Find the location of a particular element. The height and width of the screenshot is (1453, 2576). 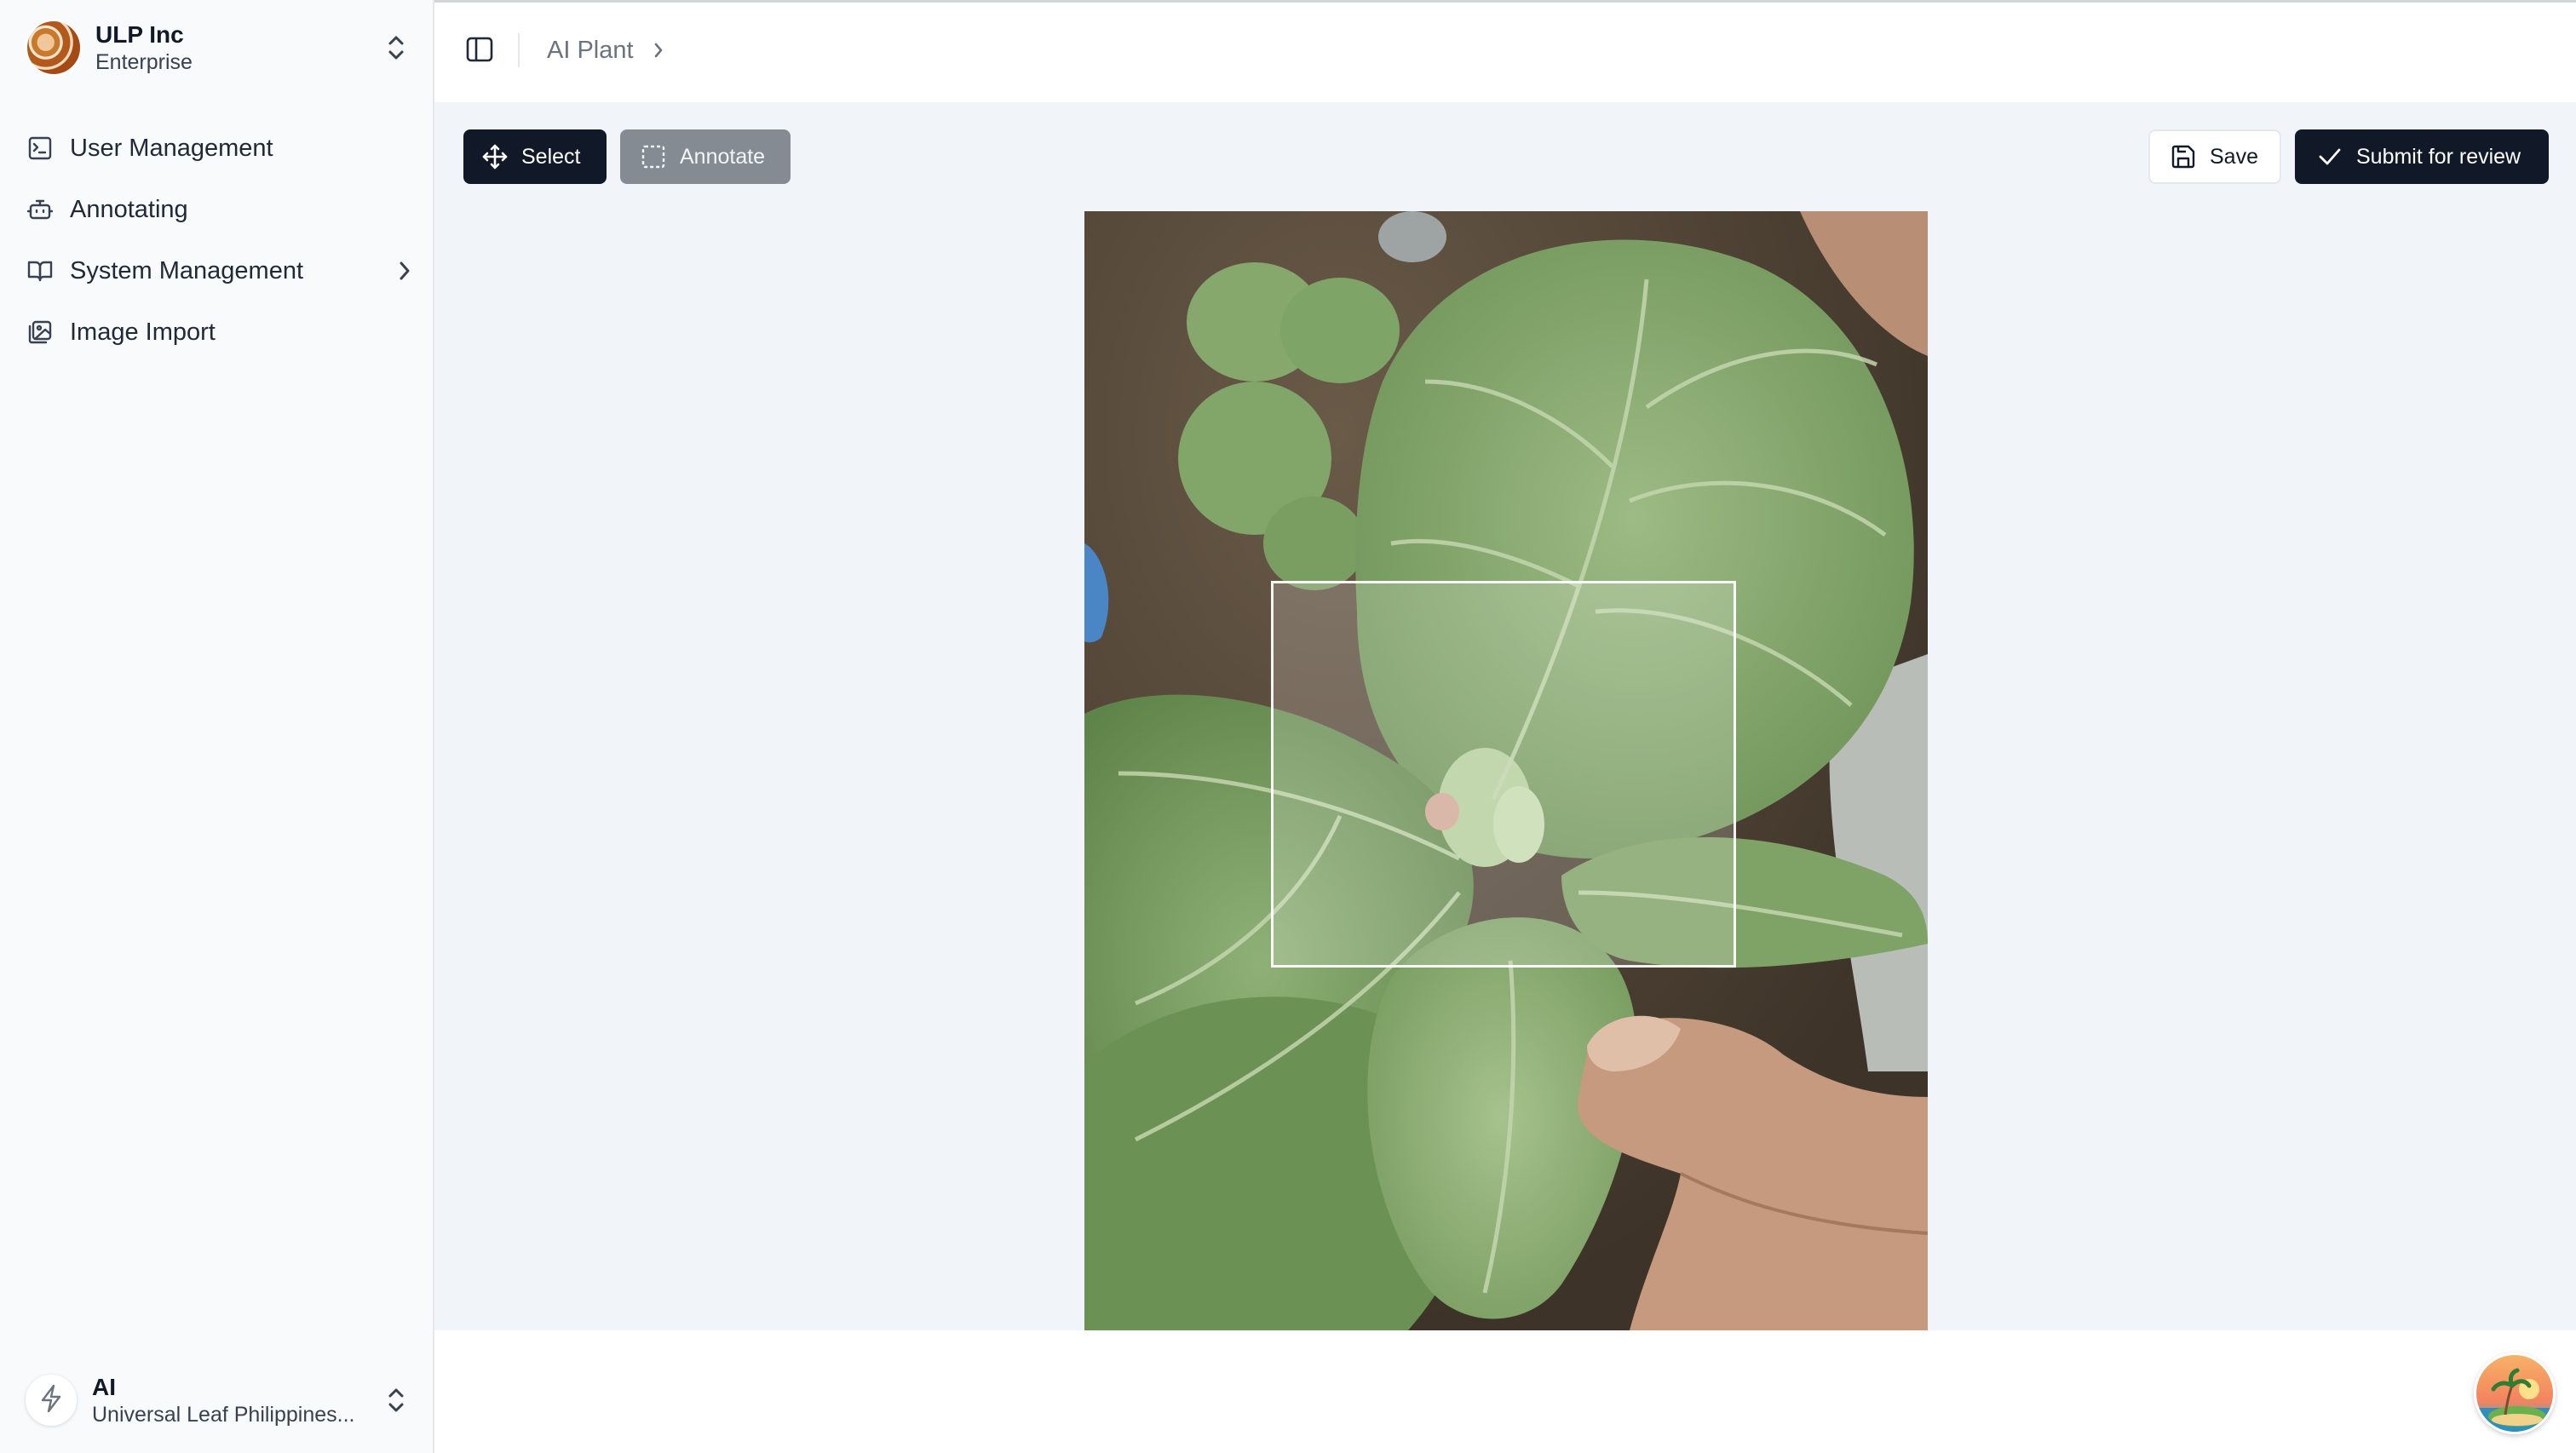

user-management-icon is located at coordinates (41, 148).